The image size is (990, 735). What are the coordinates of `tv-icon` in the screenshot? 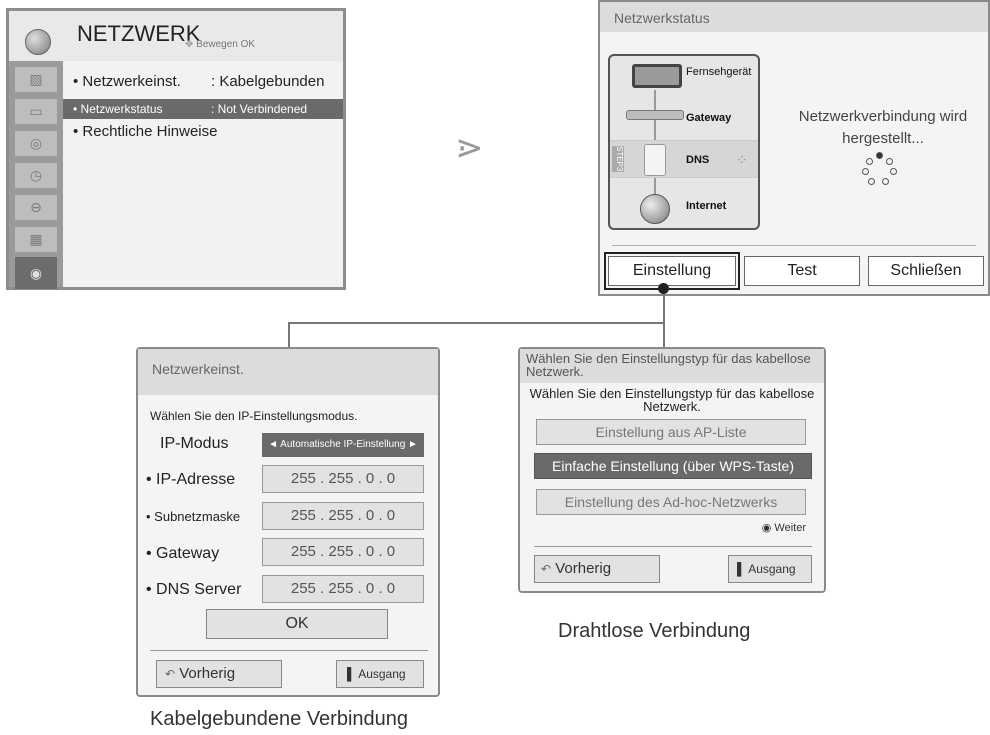 It's located at (657, 76).